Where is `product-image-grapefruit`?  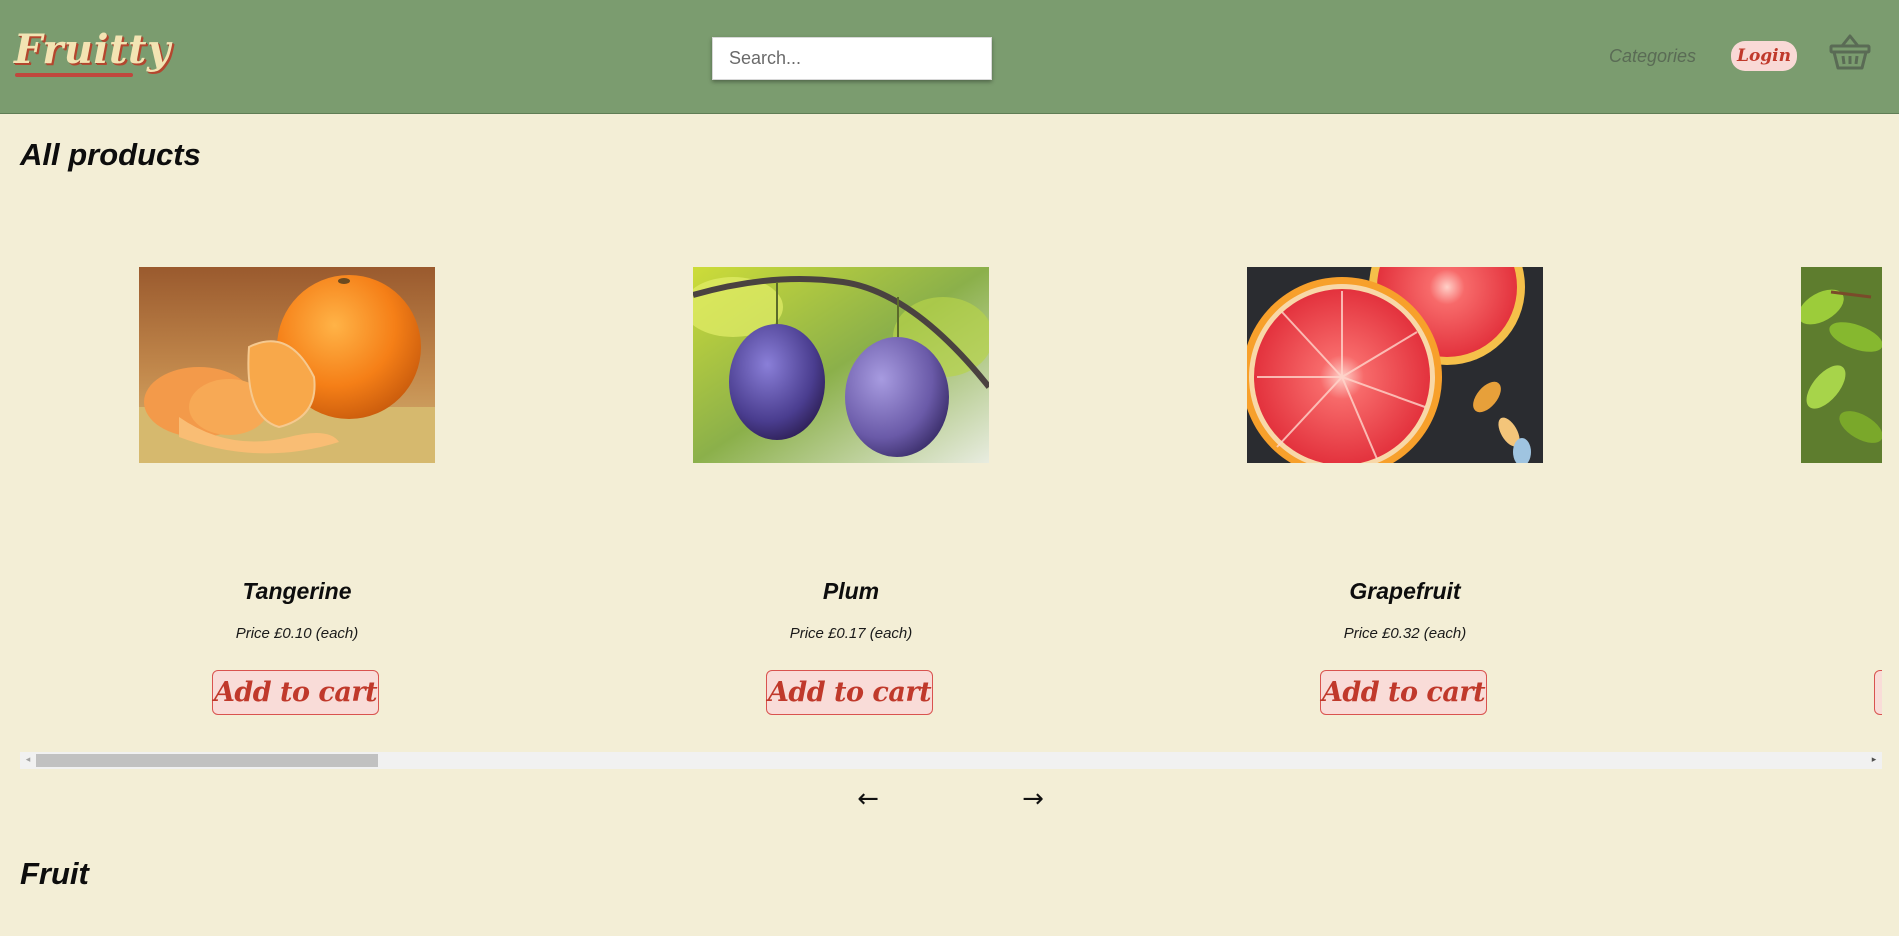
product-image-grapefruit is located at coordinates (1395, 365).